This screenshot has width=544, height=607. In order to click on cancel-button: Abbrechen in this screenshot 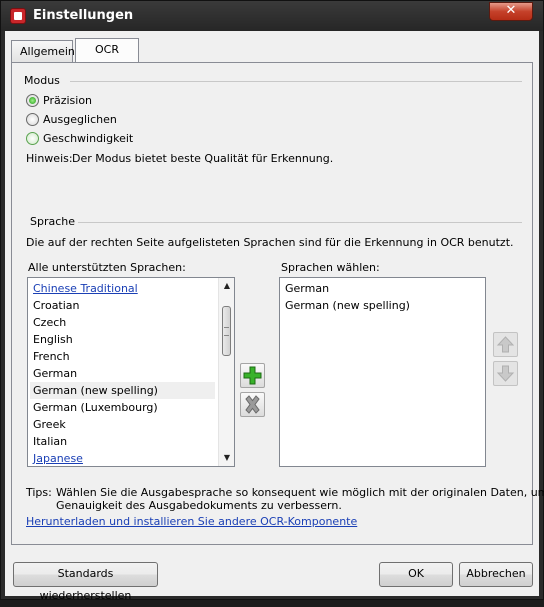, I will do `click(496, 574)`.